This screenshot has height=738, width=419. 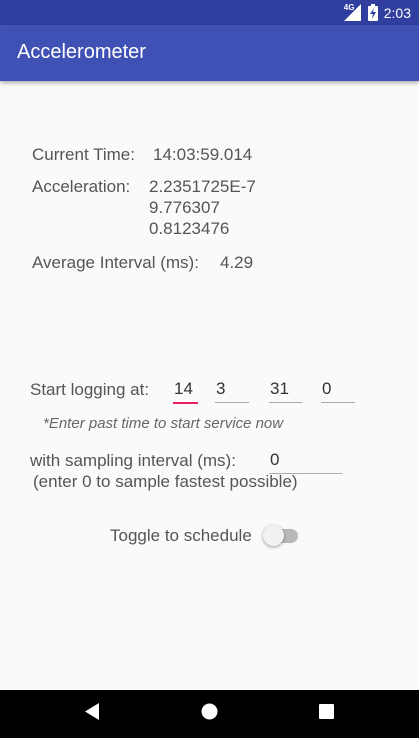 I want to click on past-time-hint: *Enter past time to start service now, so click(x=163, y=423).